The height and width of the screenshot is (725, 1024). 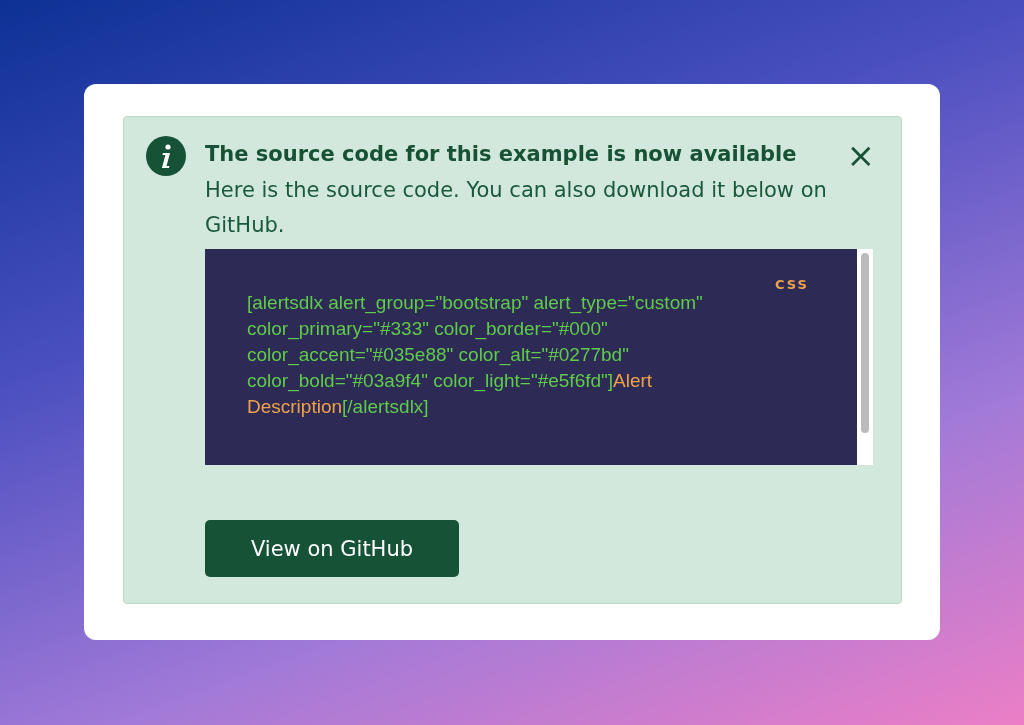 I want to click on alert-message: Here is the source code. You can also download it below on GitHub., so click(x=516, y=208).